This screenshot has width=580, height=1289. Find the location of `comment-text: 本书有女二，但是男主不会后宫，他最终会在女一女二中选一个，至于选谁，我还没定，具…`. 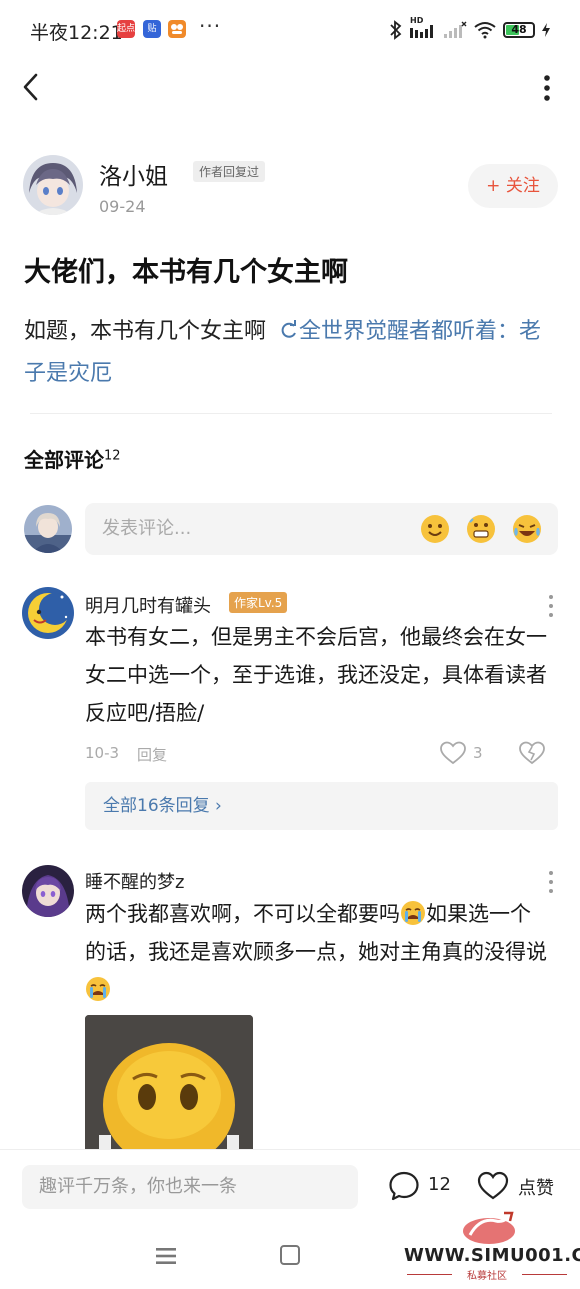

comment-text: 本书有女二，但是男主不会后宫，他最终会在女一女二中选一个，至于选谁，我还没定，具… is located at coordinates (316, 675).